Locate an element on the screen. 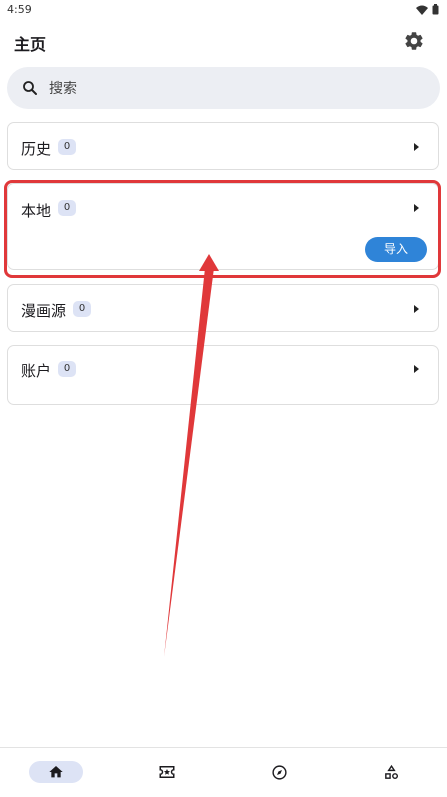 The image size is (447, 797). settings-button is located at coordinates (414, 41).